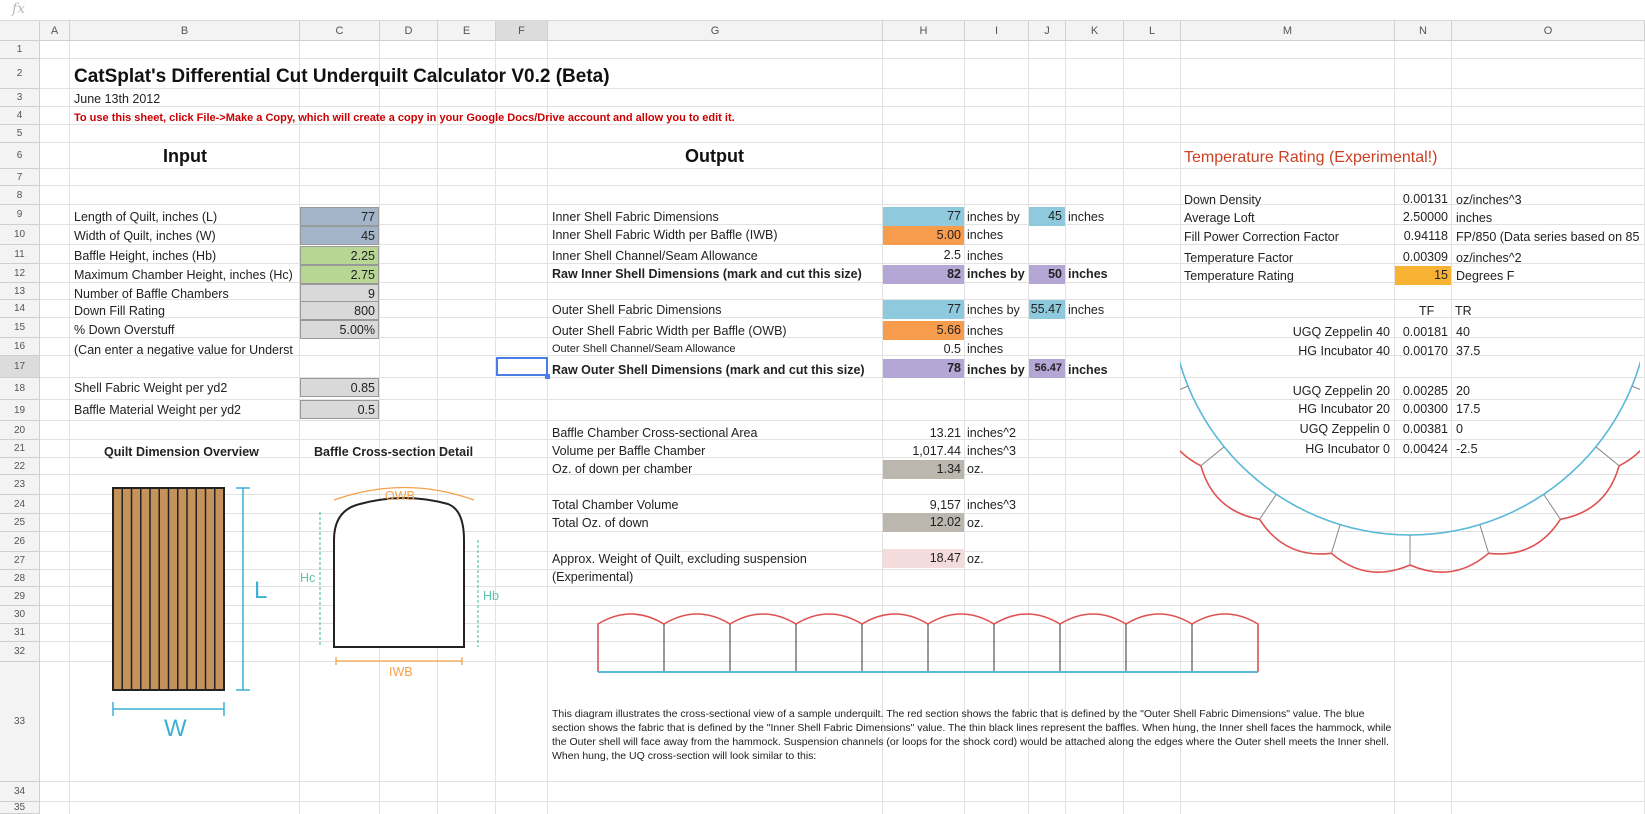 Image resolution: width=1645 pixels, height=814 pixels. I want to click on weight-value: 18.47, so click(923, 558).